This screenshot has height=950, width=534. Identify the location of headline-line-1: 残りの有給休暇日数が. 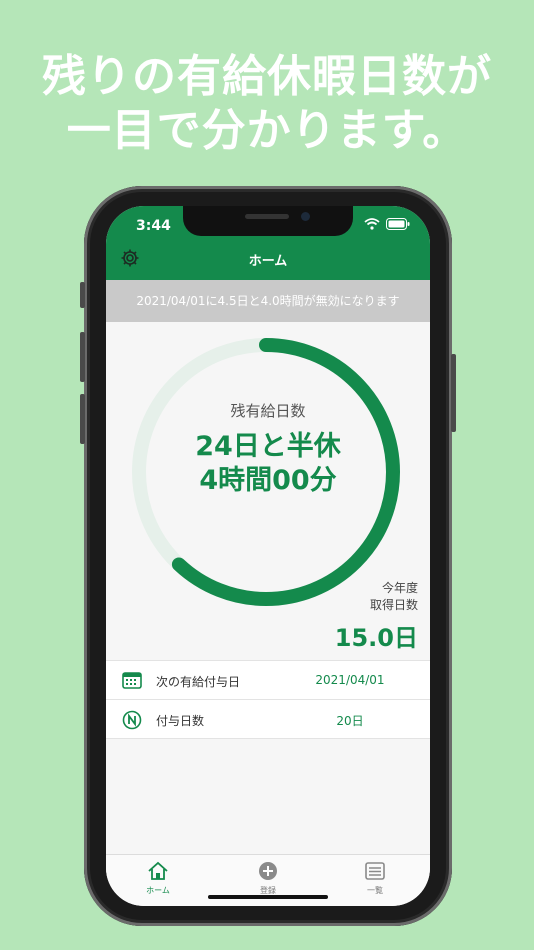
(267, 76).